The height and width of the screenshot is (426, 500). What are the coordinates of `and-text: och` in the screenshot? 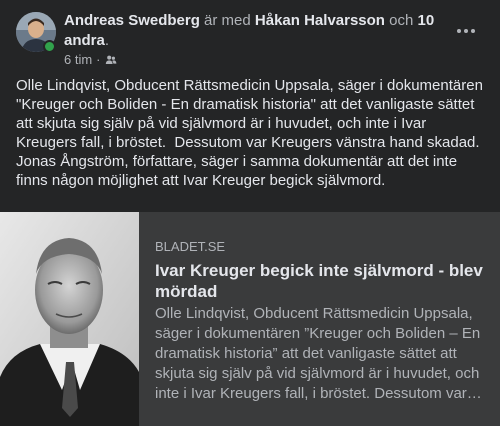 It's located at (401, 20).